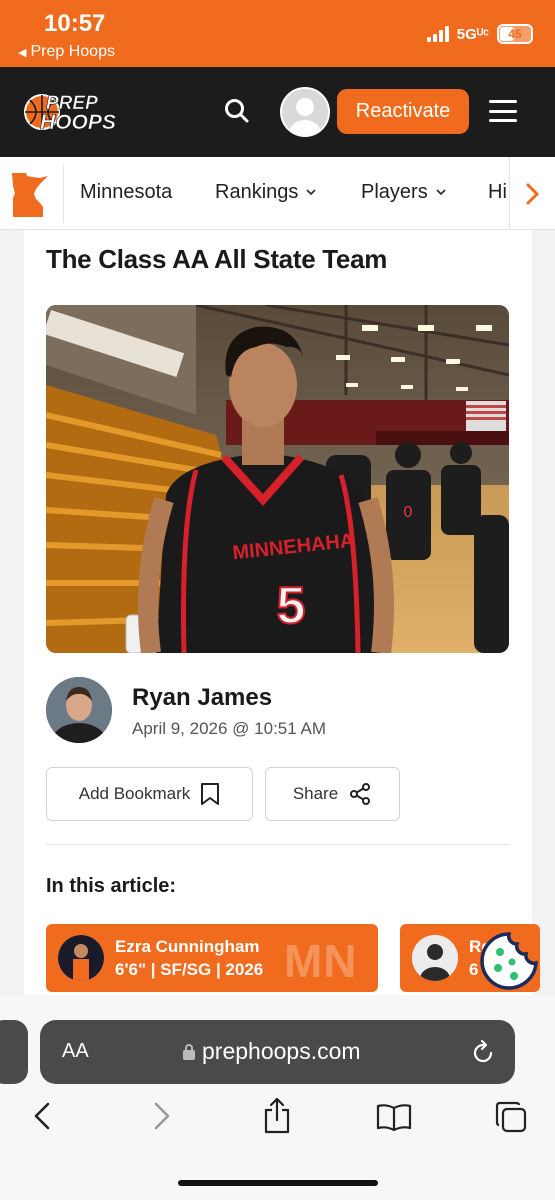 The height and width of the screenshot is (1200, 555). What do you see at coordinates (305, 112) in the screenshot?
I see `user-avatar` at bounding box center [305, 112].